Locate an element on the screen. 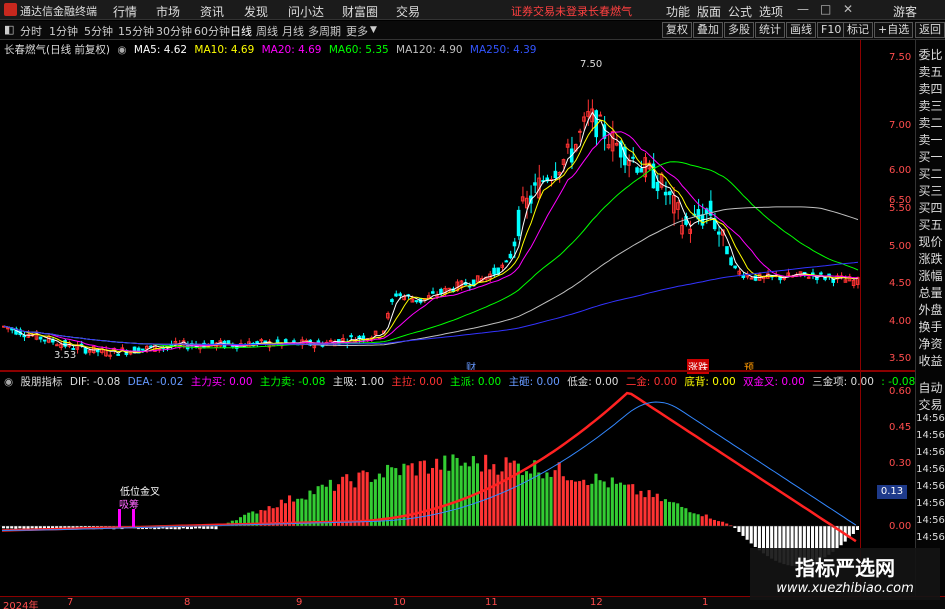 The height and width of the screenshot is (609, 945). side-item: 换手 is located at coordinates (930, 326).